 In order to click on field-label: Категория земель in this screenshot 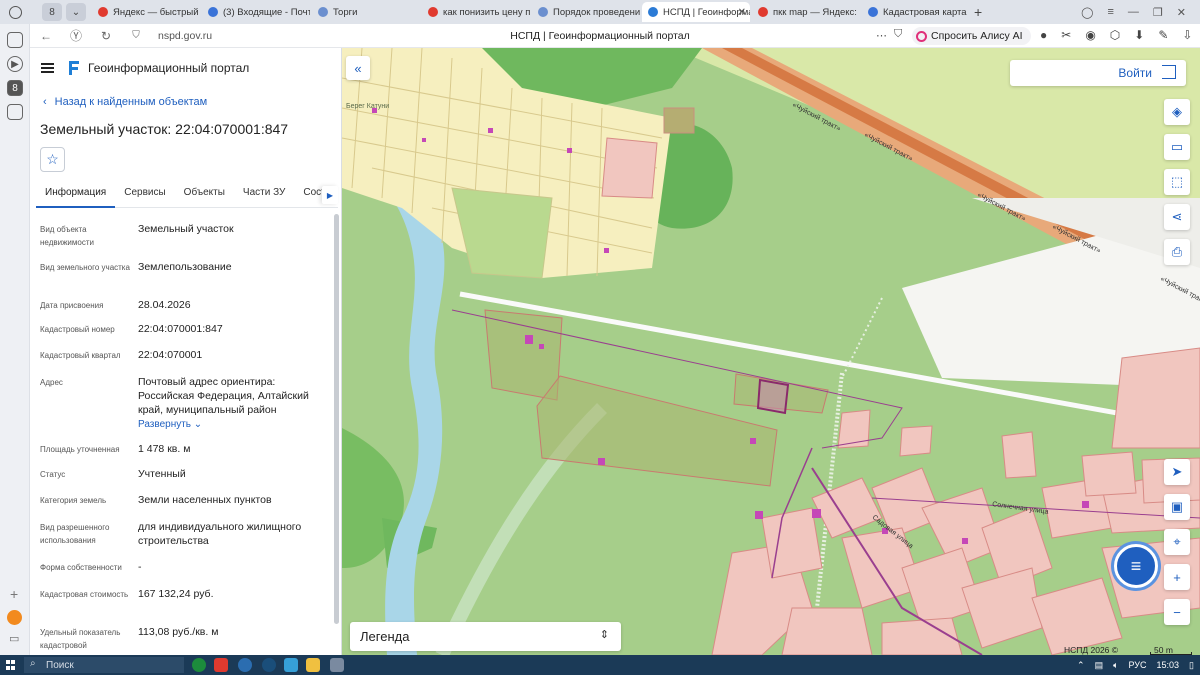, I will do `click(73, 500)`.